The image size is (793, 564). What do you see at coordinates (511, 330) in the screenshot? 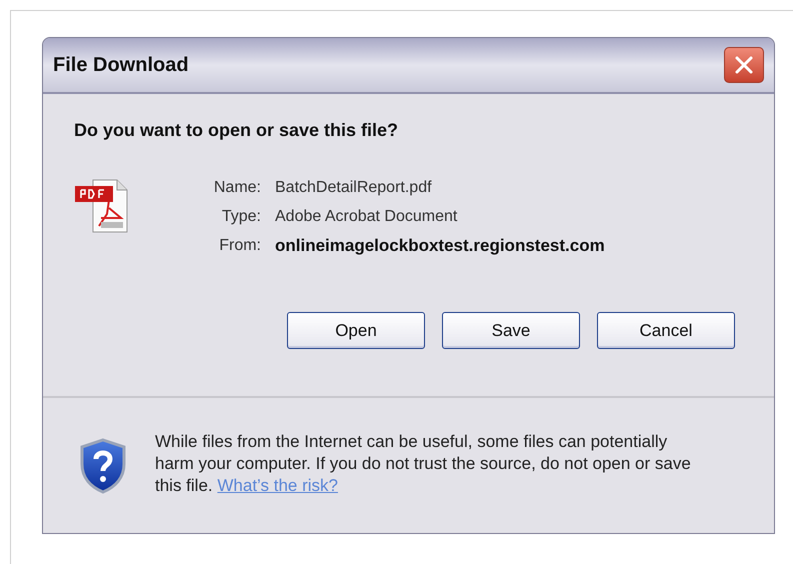
I see `dialog-button: Save` at bounding box center [511, 330].